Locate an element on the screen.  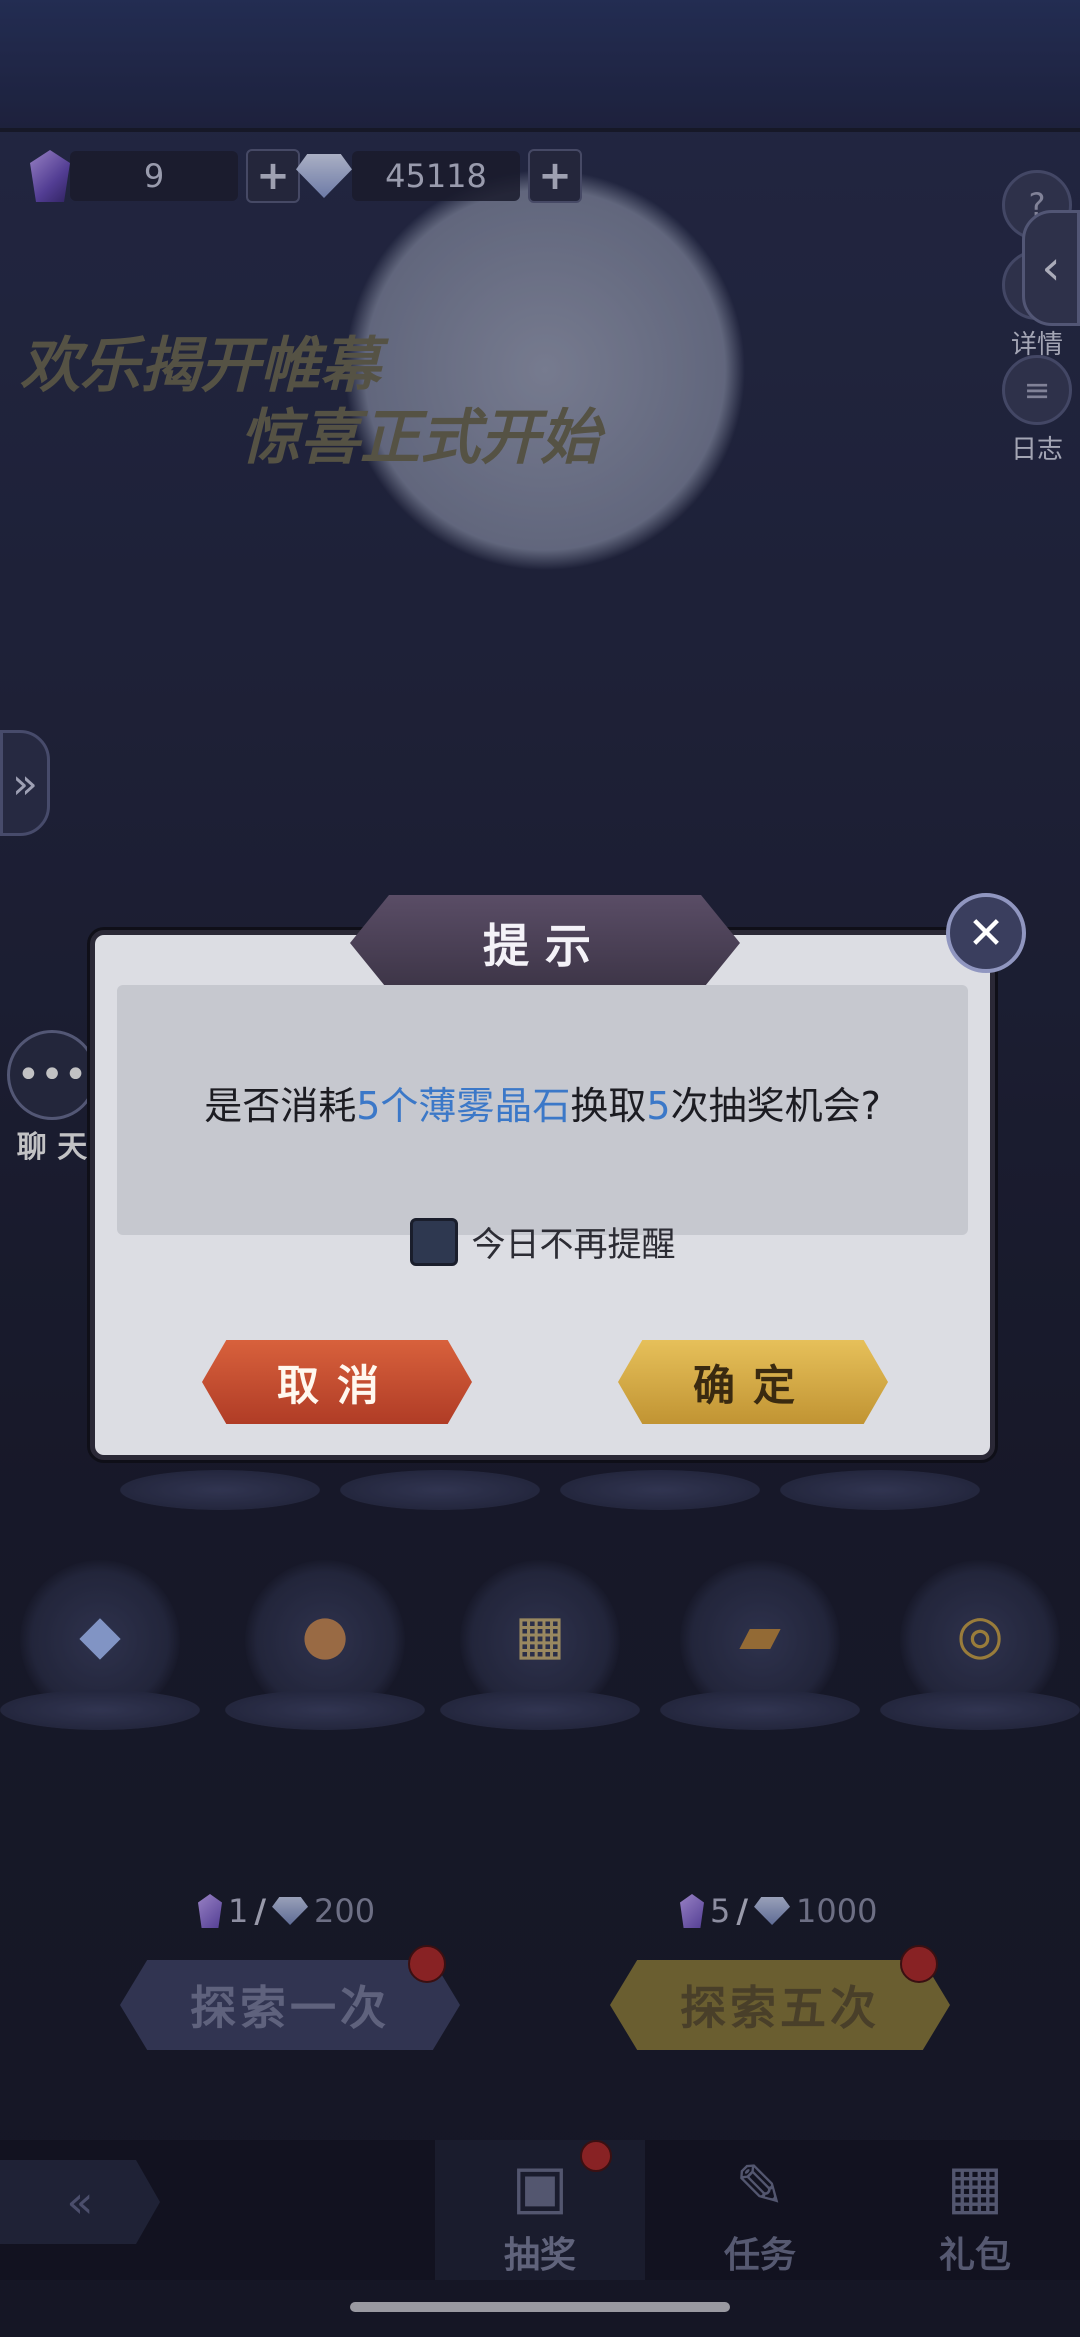
close-icon: ✕ is located at coordinates (986, 933).